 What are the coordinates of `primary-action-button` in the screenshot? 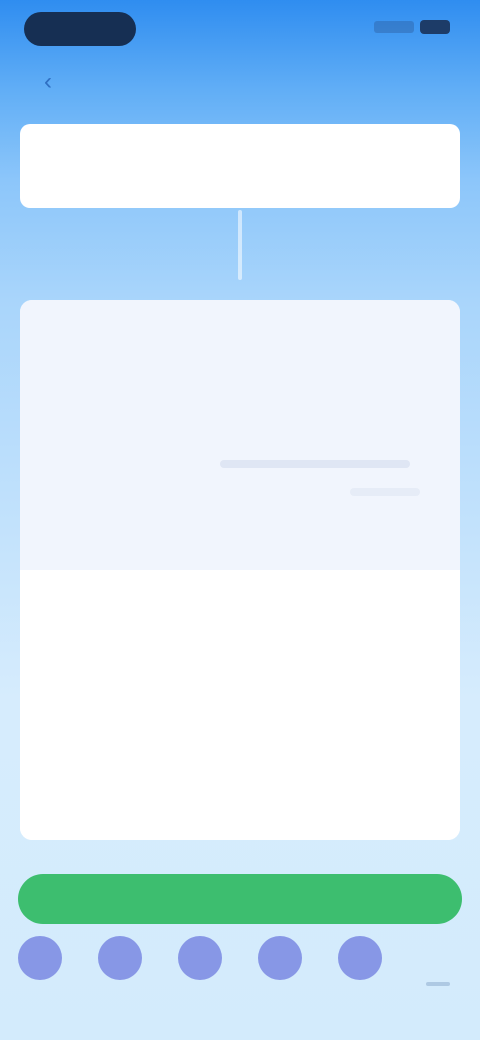 It's located at (240, 899).